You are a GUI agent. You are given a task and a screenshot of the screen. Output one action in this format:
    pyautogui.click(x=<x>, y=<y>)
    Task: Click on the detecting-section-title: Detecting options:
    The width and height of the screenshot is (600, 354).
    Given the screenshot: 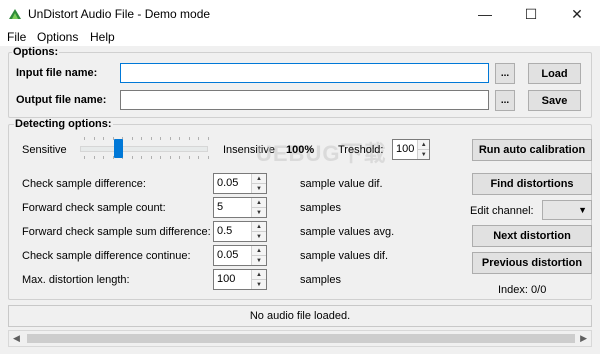 What is the action you would take?
    pyautogui.click(x=63, y=124)
    